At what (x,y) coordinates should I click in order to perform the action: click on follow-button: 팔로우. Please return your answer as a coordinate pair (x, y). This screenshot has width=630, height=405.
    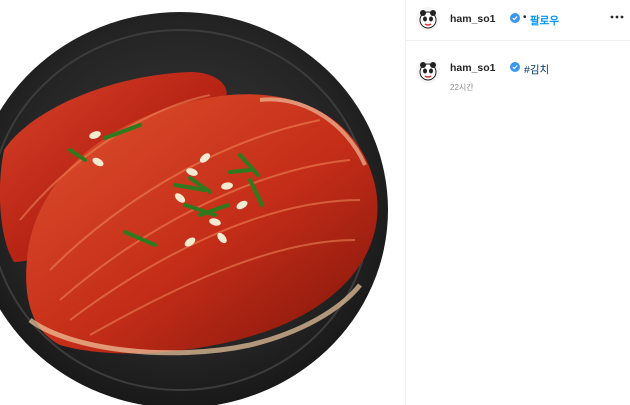
    Looking at the image, I should click on (544, 20).